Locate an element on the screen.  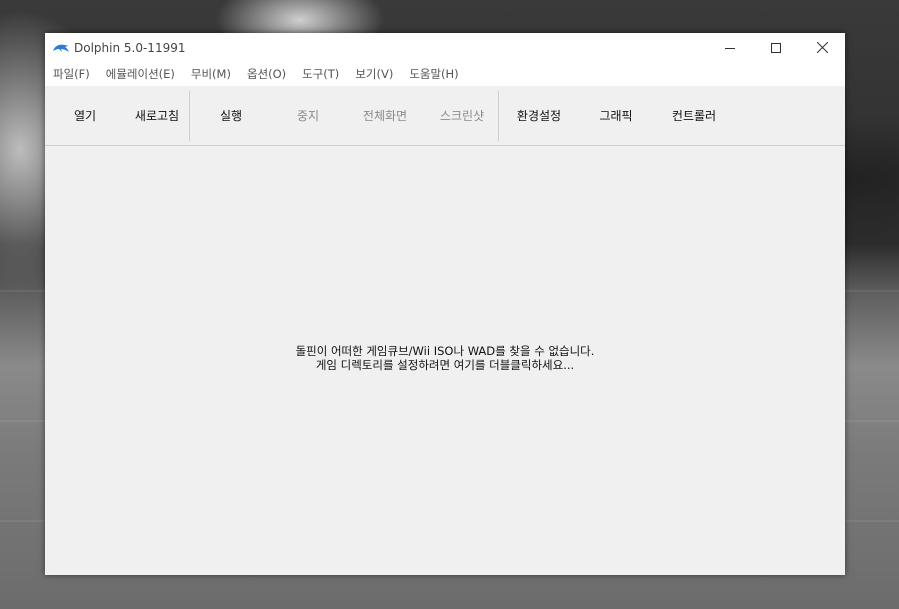
window-title: Dolphin 5.0-11991 is located at coordinates (130, 47).